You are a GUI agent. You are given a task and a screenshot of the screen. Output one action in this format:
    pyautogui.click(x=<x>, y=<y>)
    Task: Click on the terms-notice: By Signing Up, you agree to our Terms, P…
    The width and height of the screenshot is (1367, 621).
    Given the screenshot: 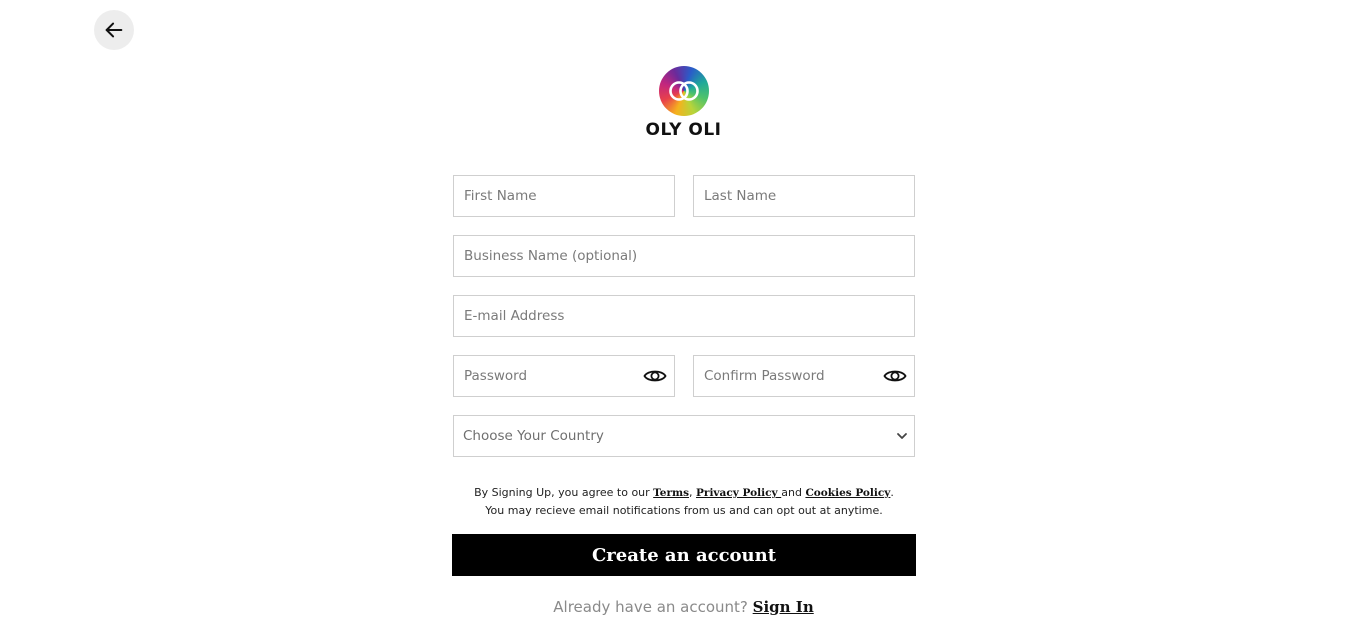 What is the action you would take?
    pyautogui.click(x=684, y=501)
    